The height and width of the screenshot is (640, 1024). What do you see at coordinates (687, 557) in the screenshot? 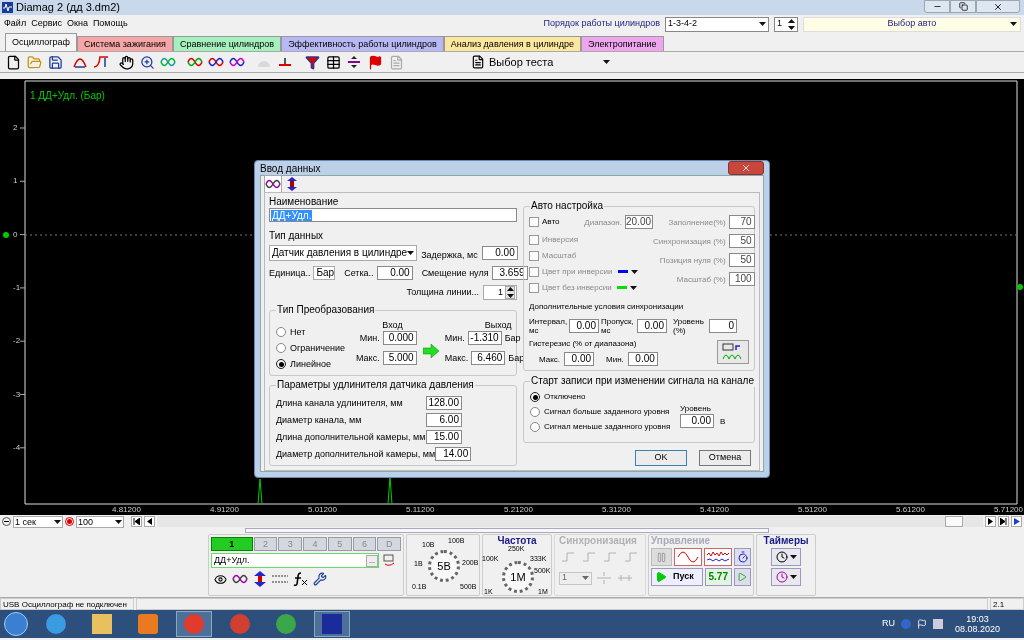
I see `sine-wave-button` at bounding box center [687, 557].